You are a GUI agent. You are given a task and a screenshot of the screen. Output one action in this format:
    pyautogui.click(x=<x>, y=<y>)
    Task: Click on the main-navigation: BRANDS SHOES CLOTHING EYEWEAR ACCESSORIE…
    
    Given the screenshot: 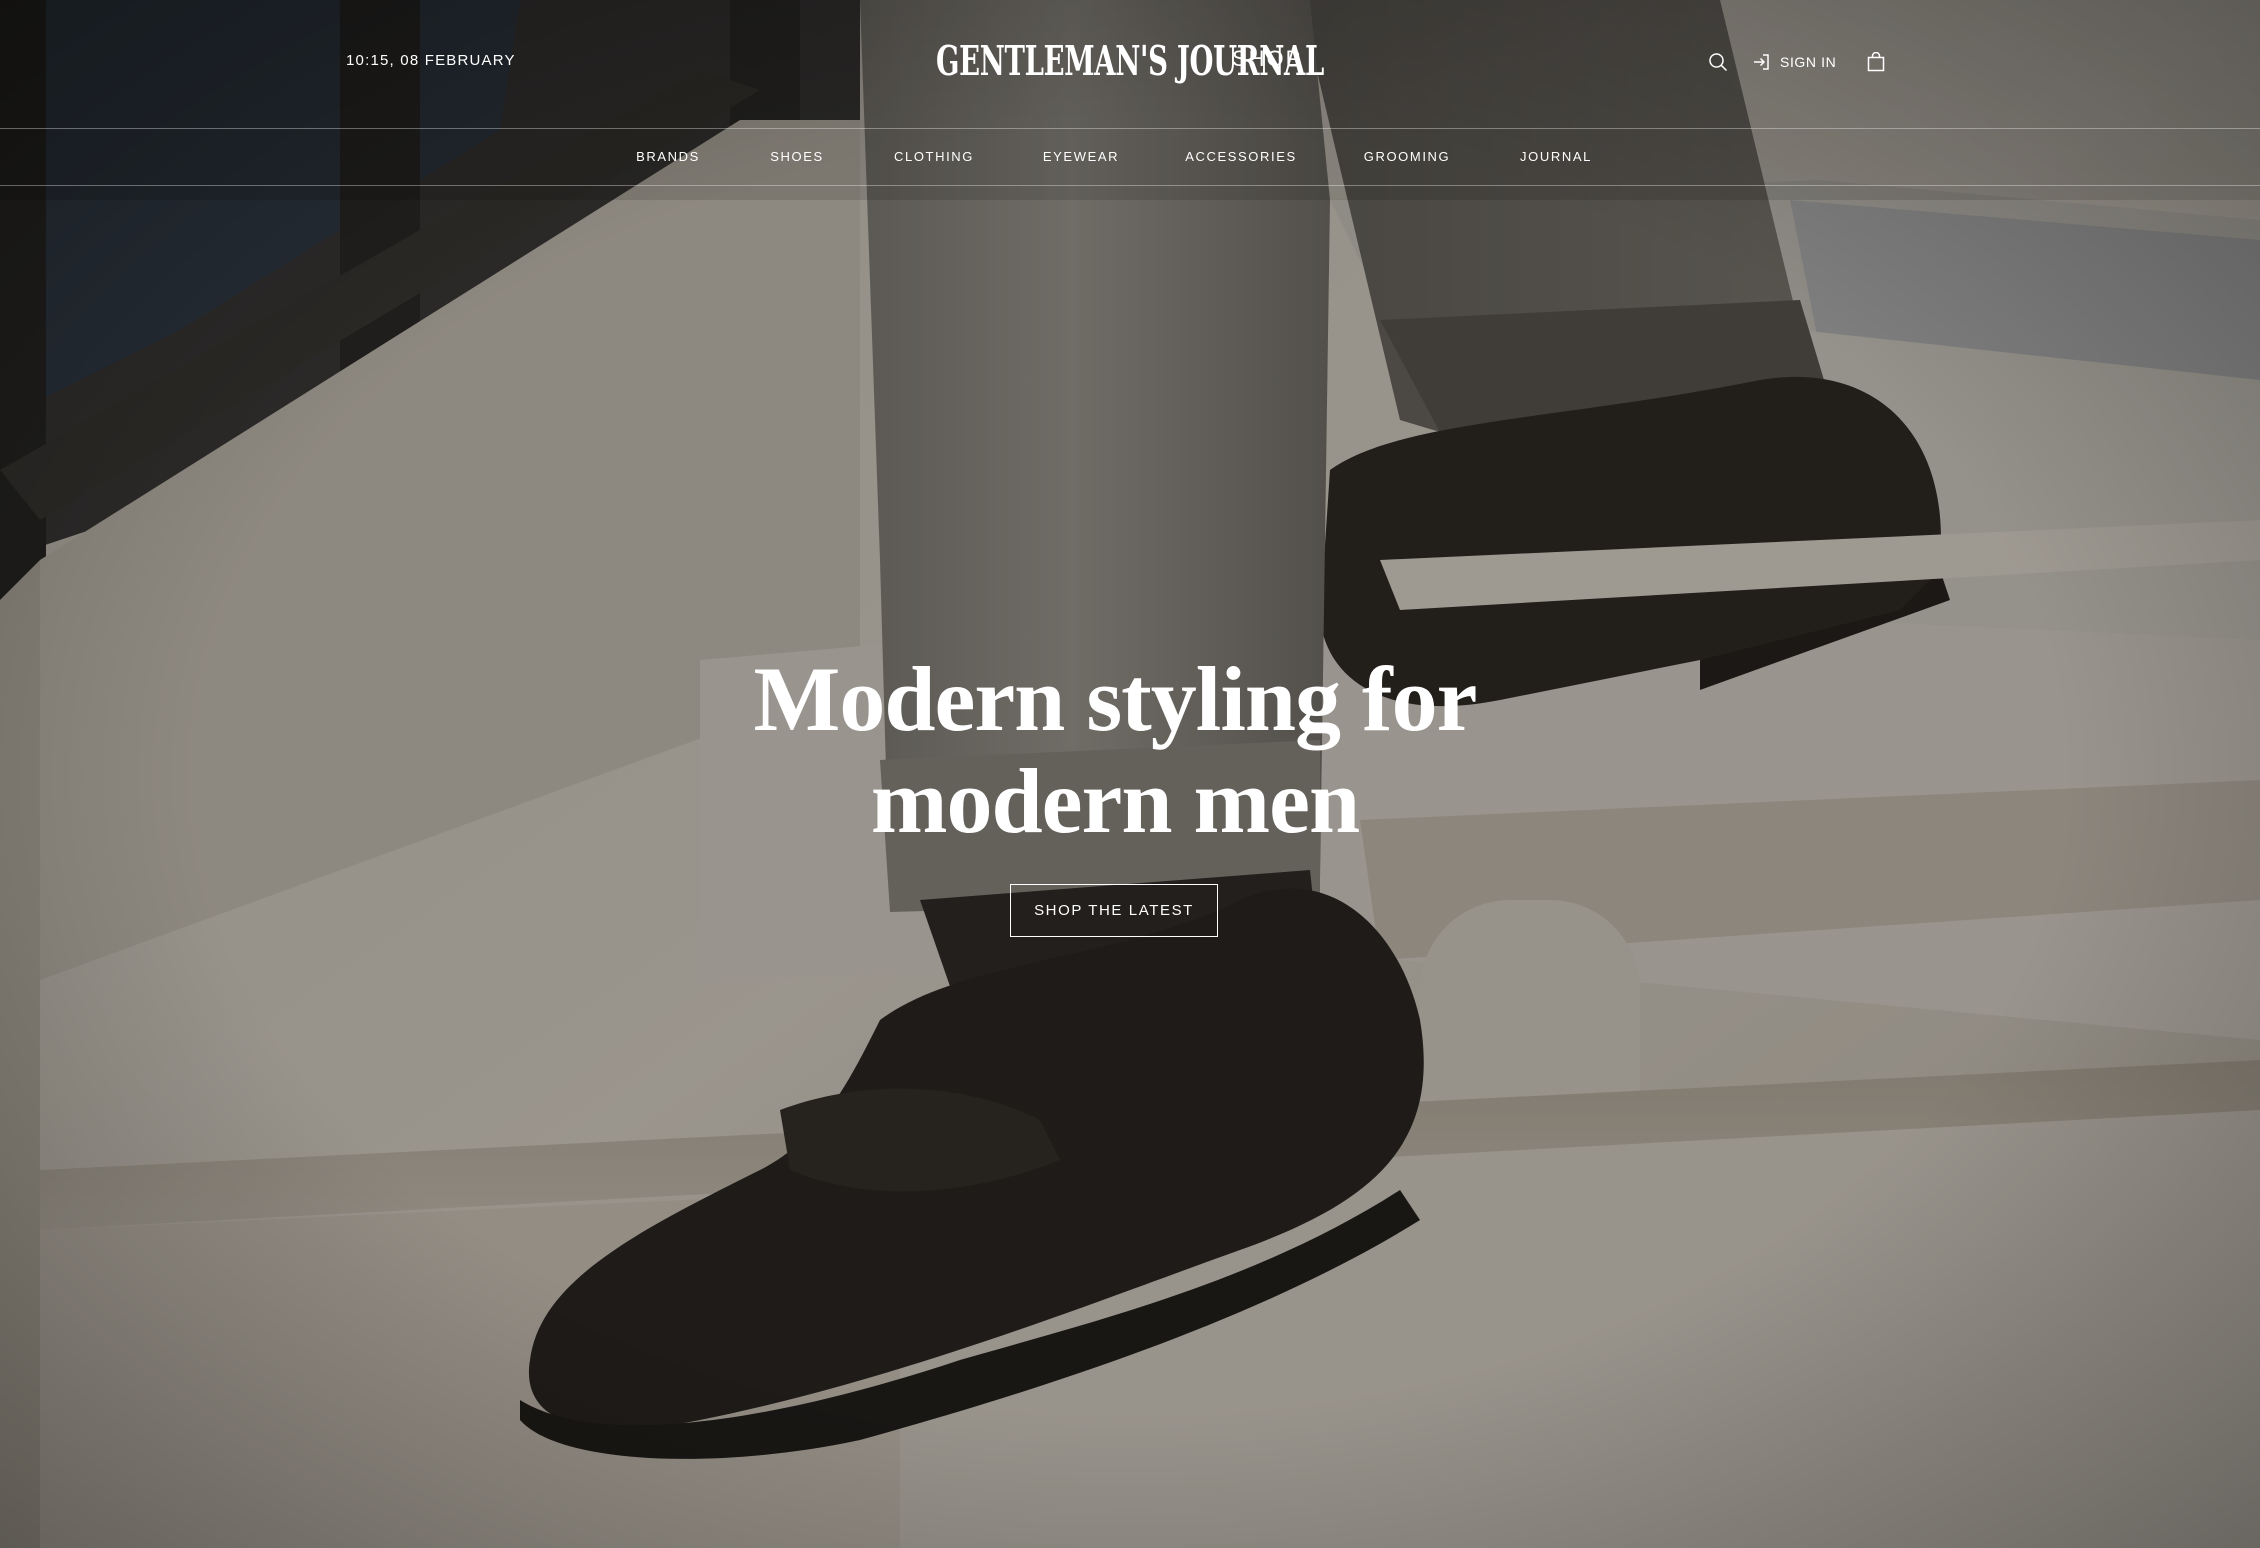 What is the action you would take?
    pyautogui.click(x=1130, y=157)
    